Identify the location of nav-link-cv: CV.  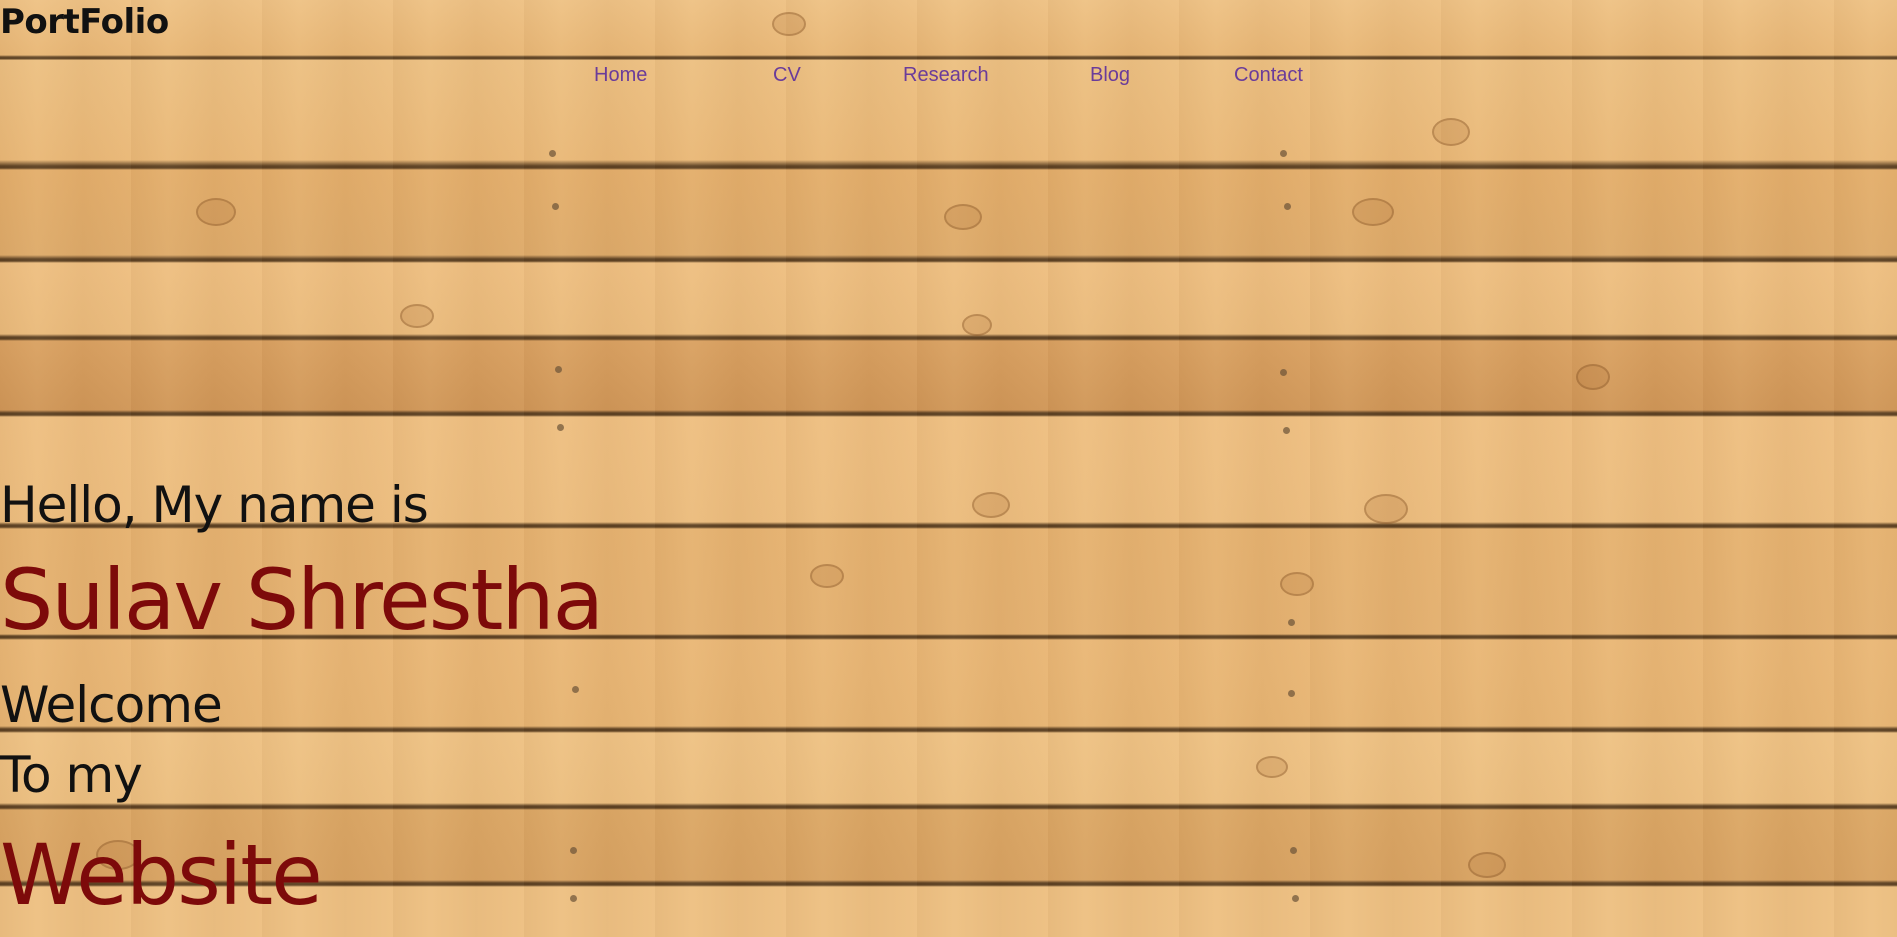
(787, 75).